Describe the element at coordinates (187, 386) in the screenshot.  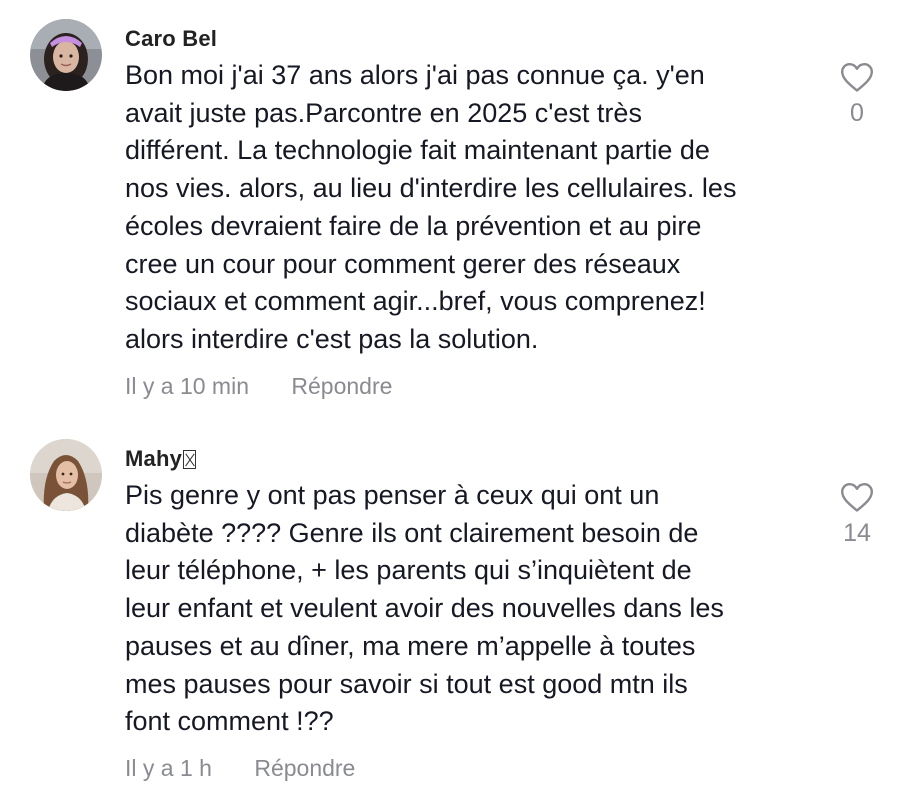
I see `comment-time: Il y a 10 min` at that location.